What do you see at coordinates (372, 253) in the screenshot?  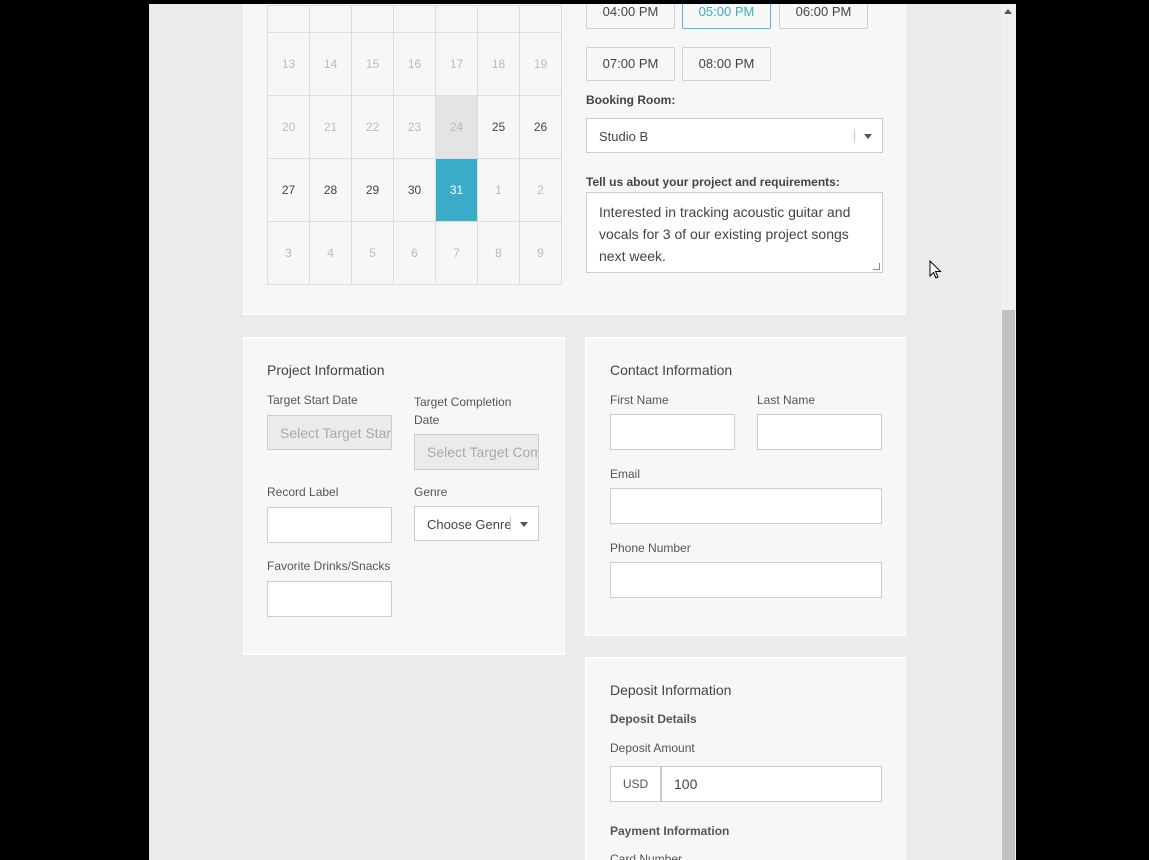 I see `calendar-day: 5` at bounding box center [372, 253].